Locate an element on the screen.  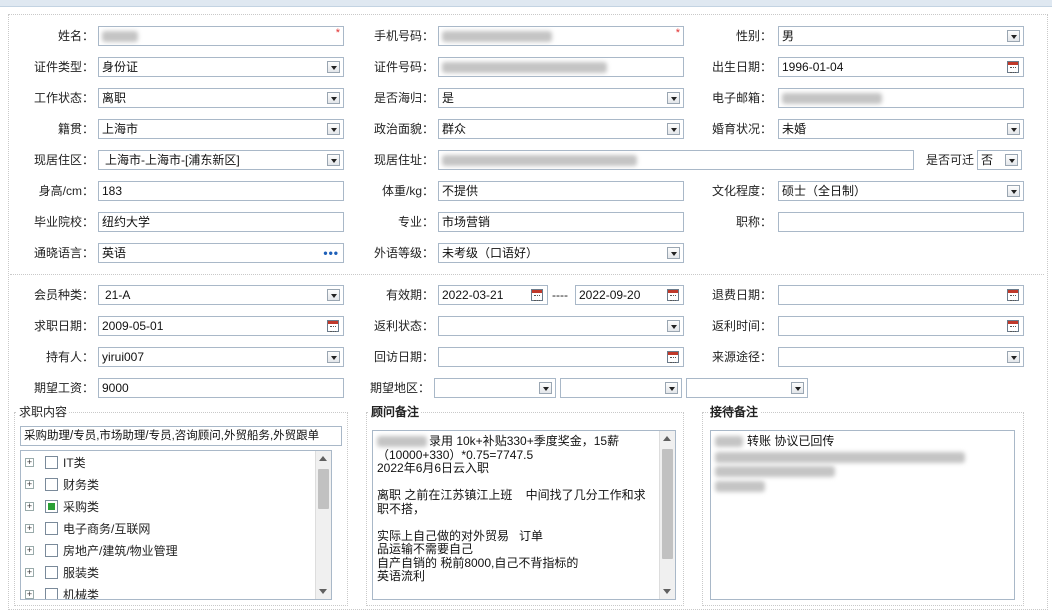
region-district-select is located at coordinates (747, 388).